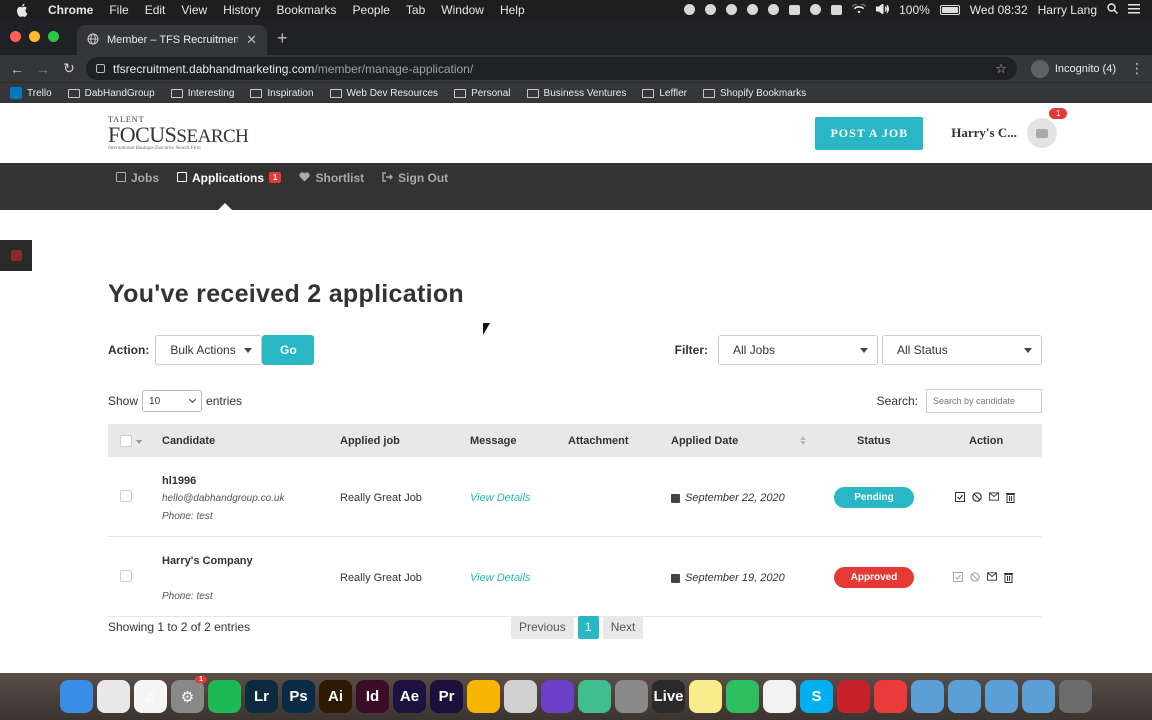  I want to click on view-details-link: View Details, so click(500, 498).